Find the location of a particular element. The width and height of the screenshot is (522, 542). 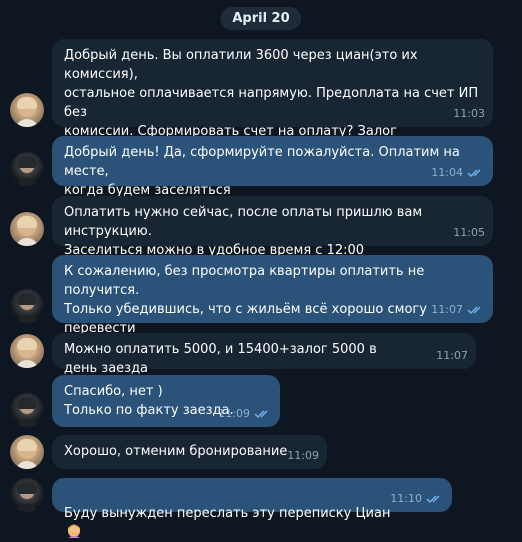

date-separator: April 20 is located at coordinates (261, 18).